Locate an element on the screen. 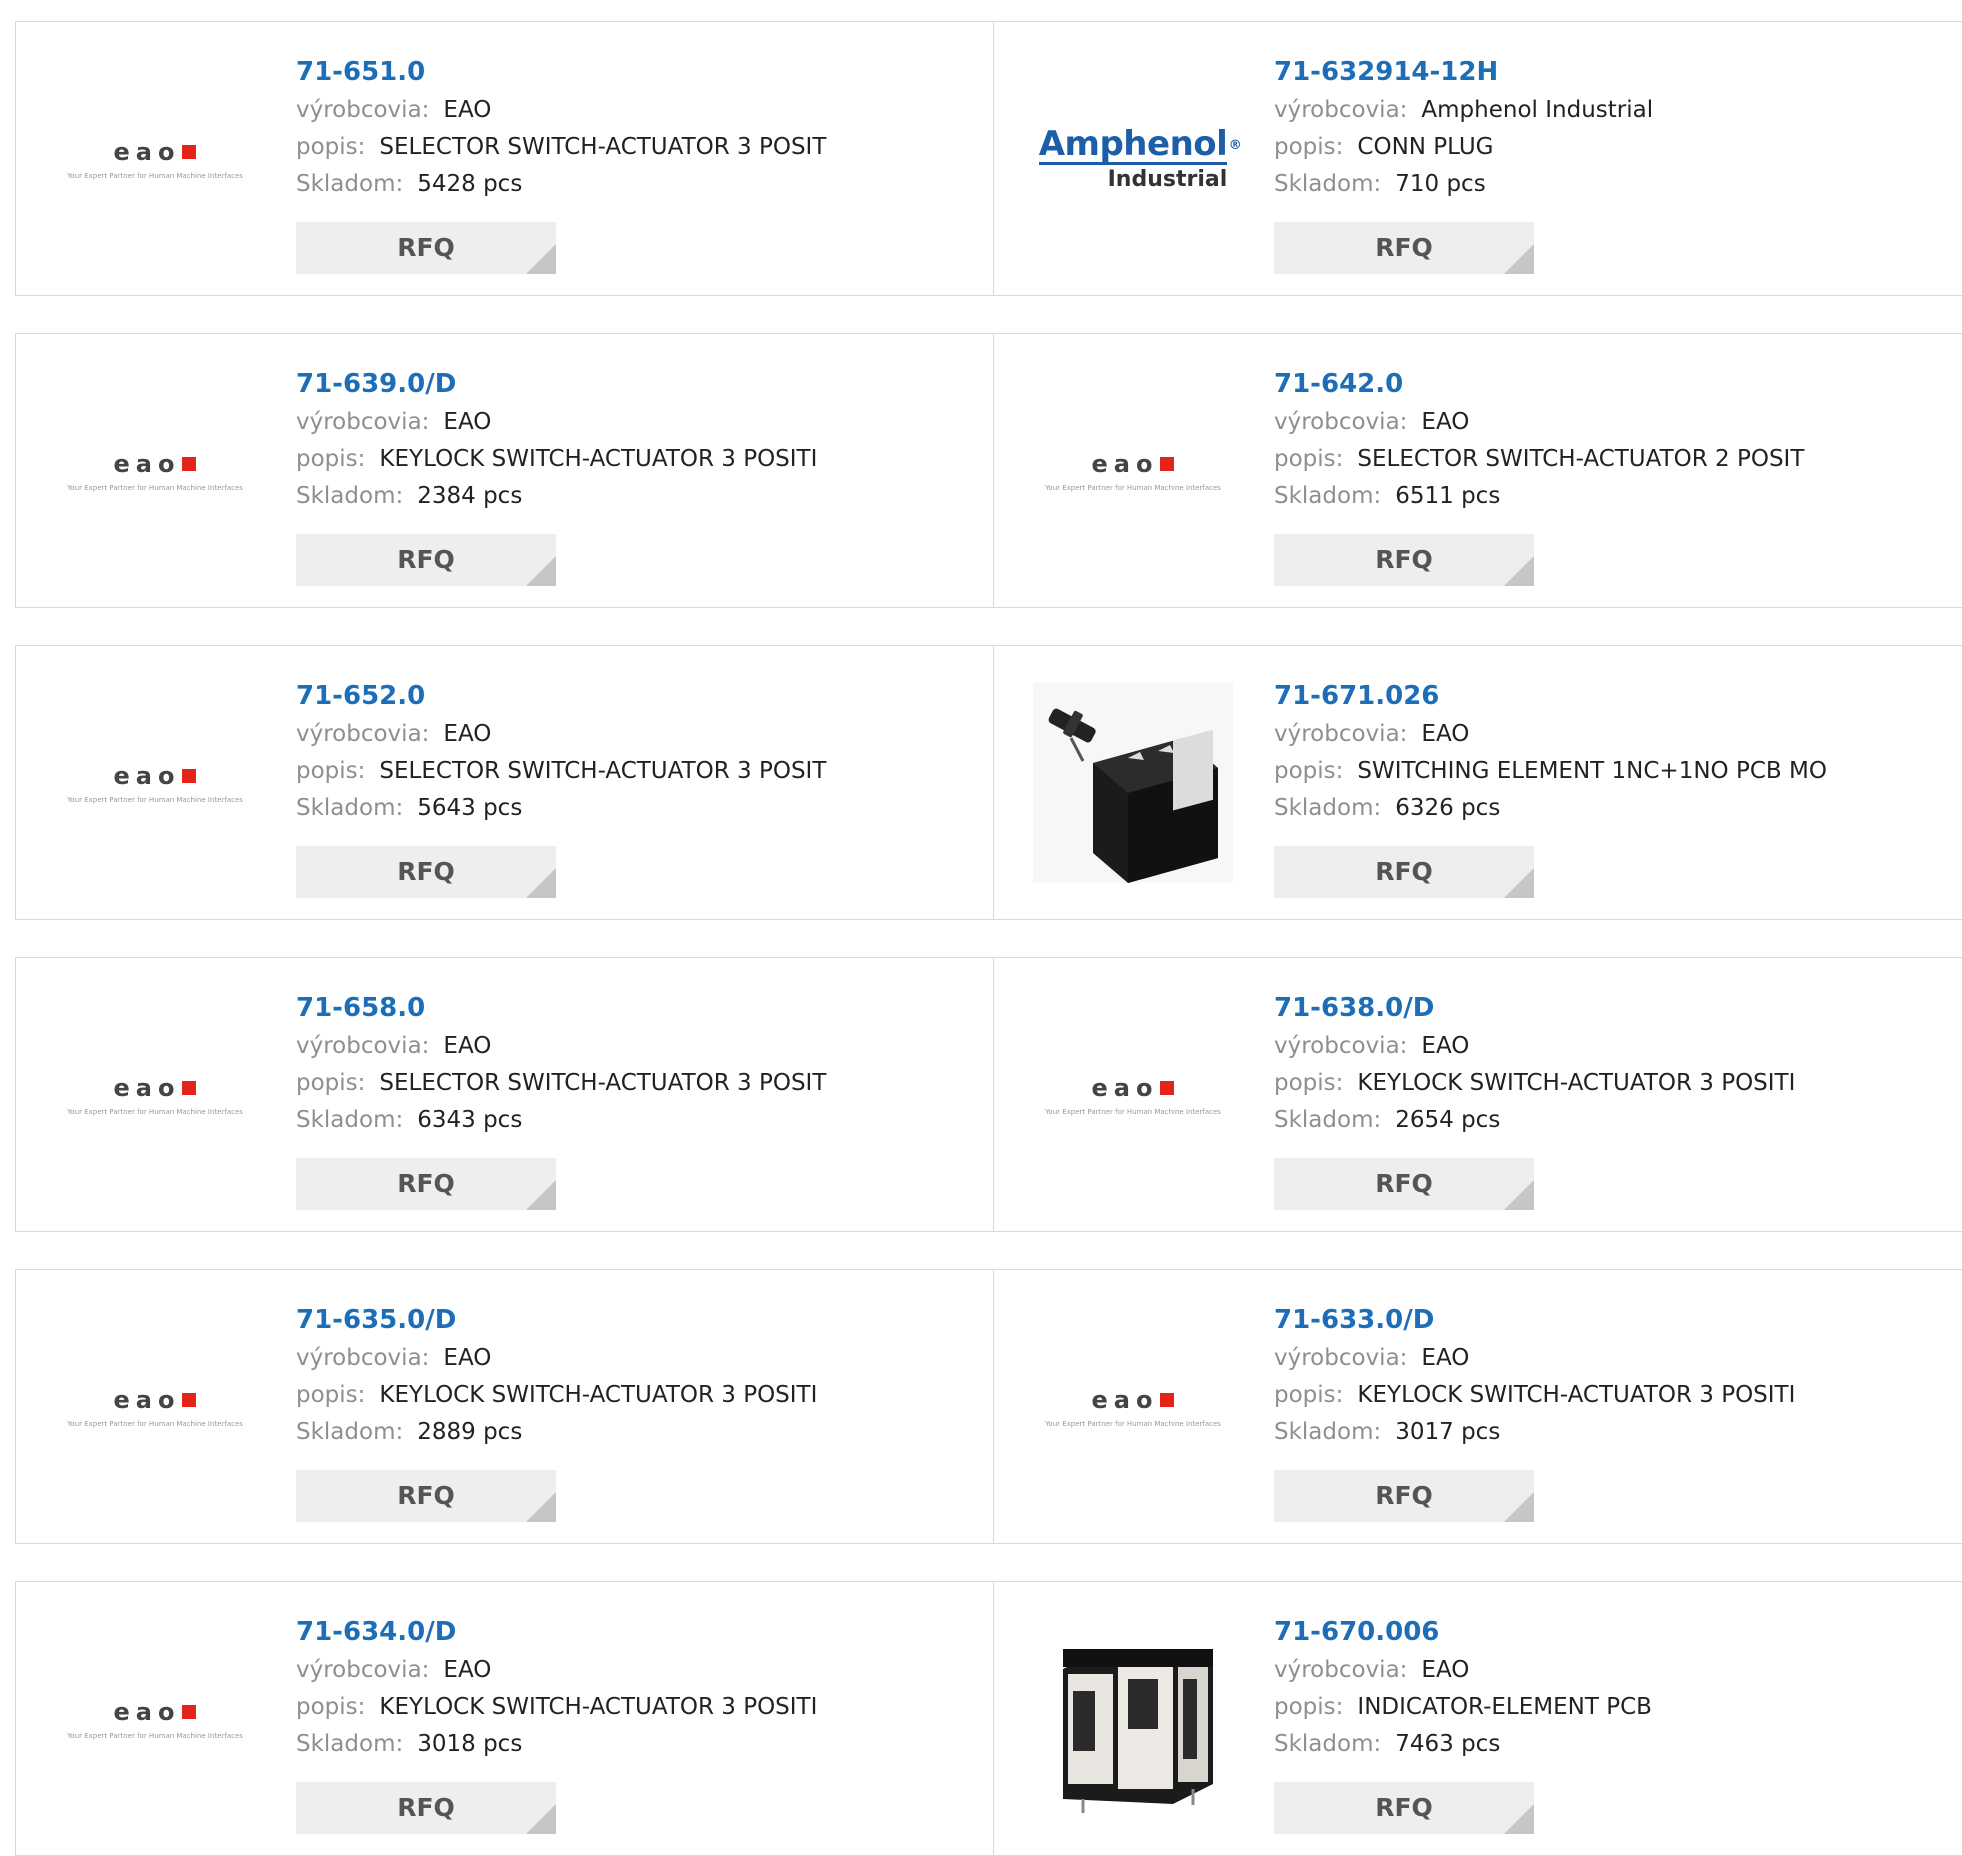 This screenshot has height=1856, width=1962. description-value: SWITCHING ELEMENT 1NC+1NO PCB MO is located at coordinates (1592, 771).